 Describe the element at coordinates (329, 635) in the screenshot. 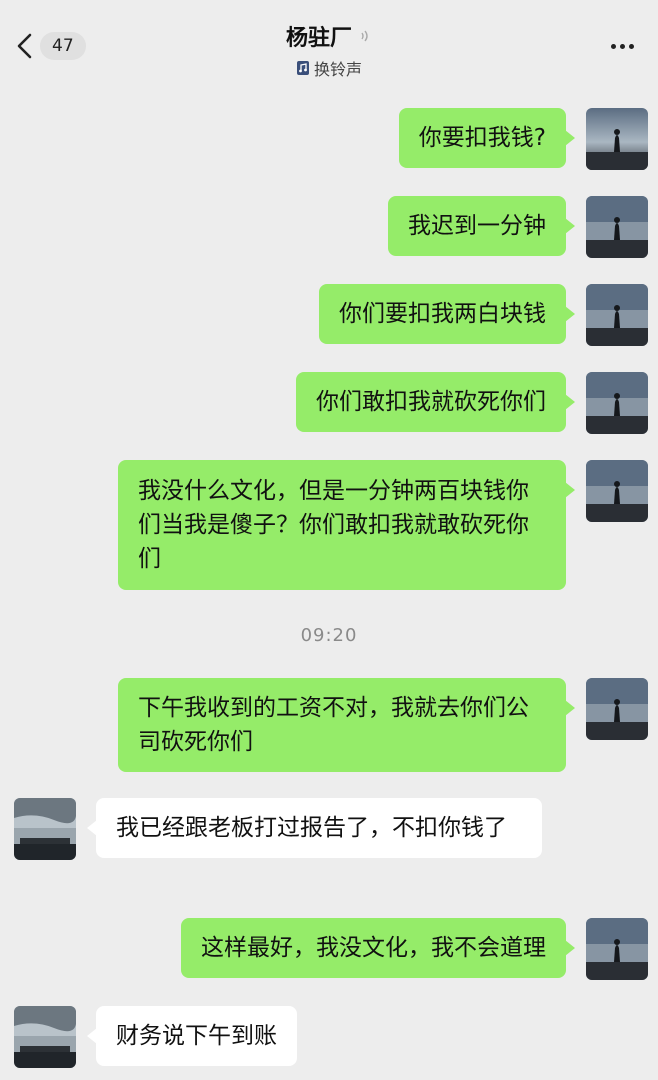

I see `message-timestamp: 09:20` at that location.